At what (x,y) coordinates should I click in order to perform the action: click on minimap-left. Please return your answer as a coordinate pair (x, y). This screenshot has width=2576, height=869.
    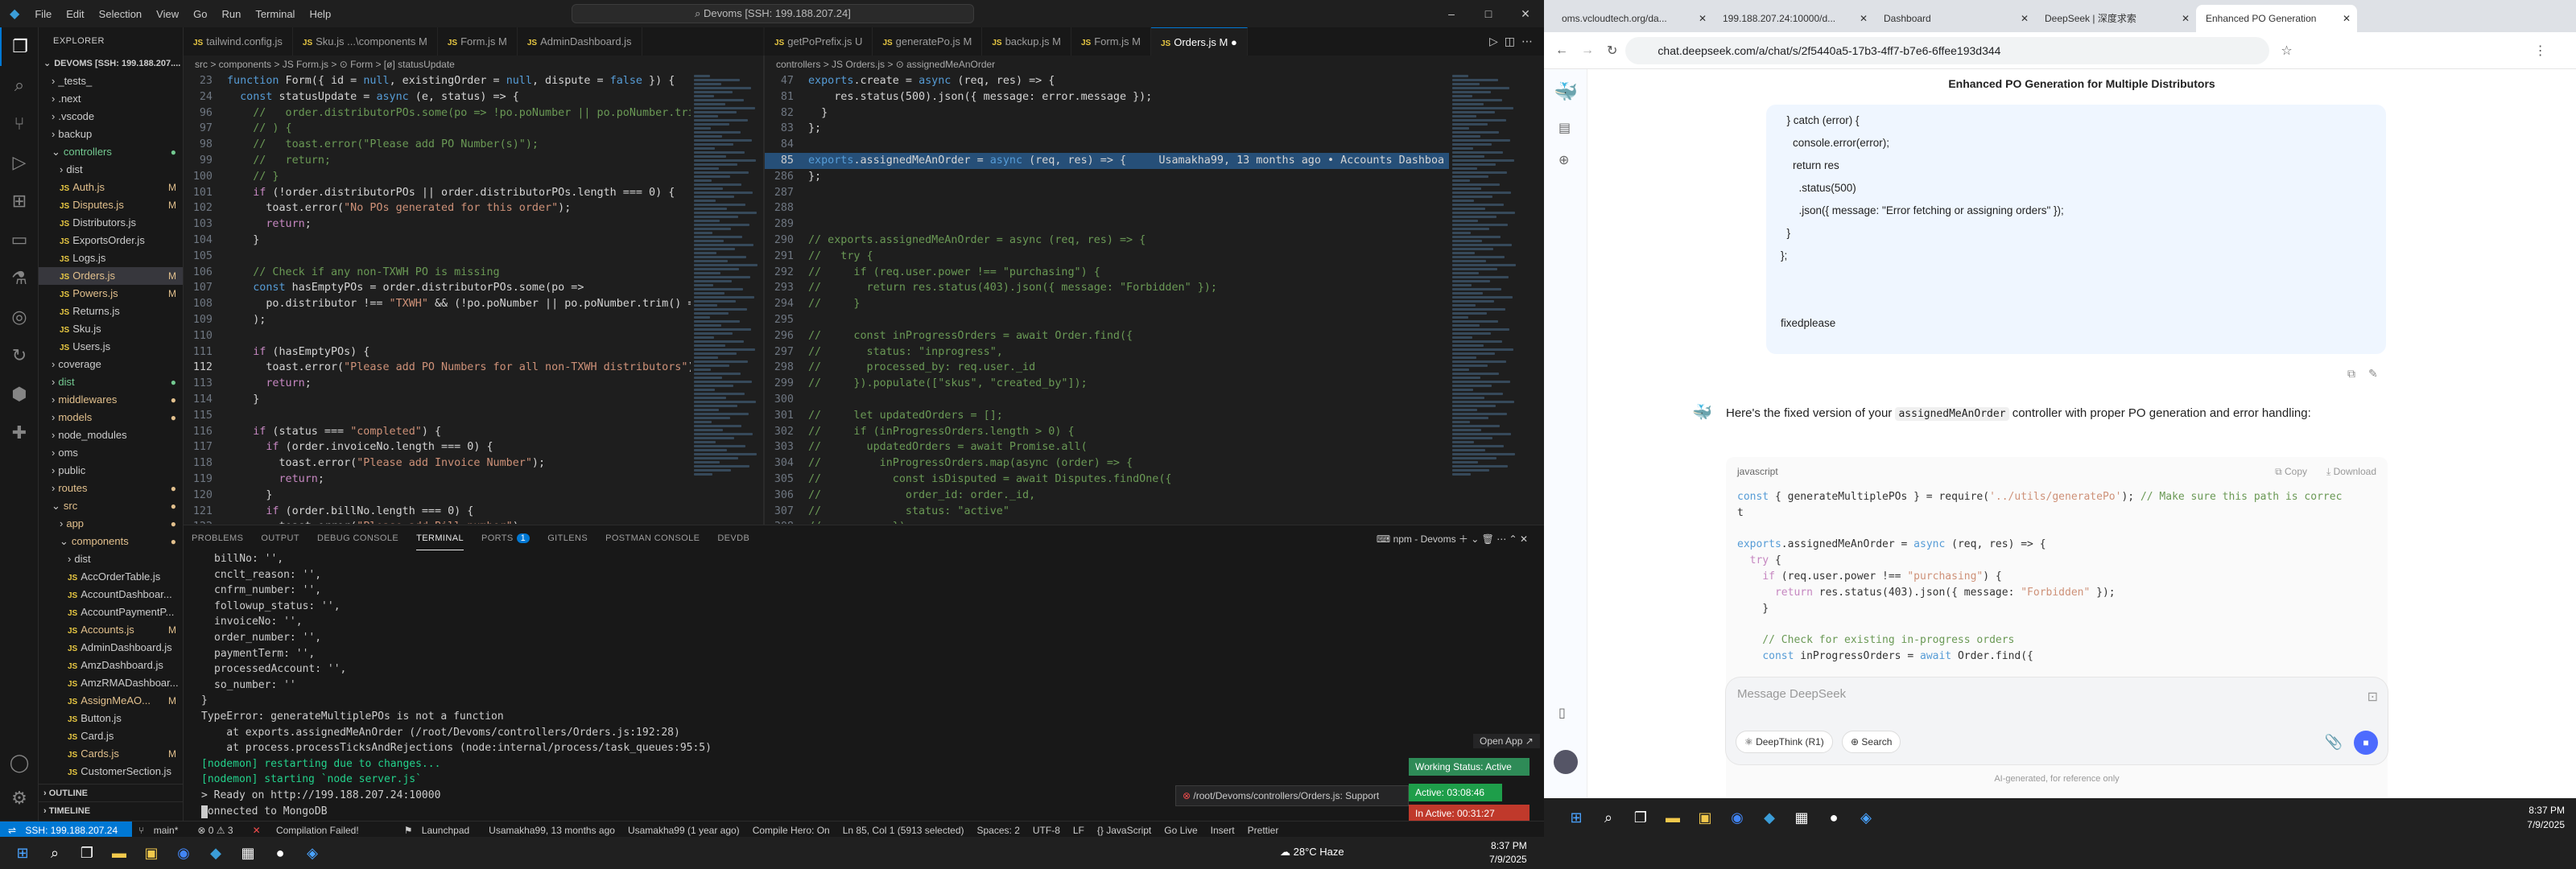
    Looking at the image, I should click on (727, 298).